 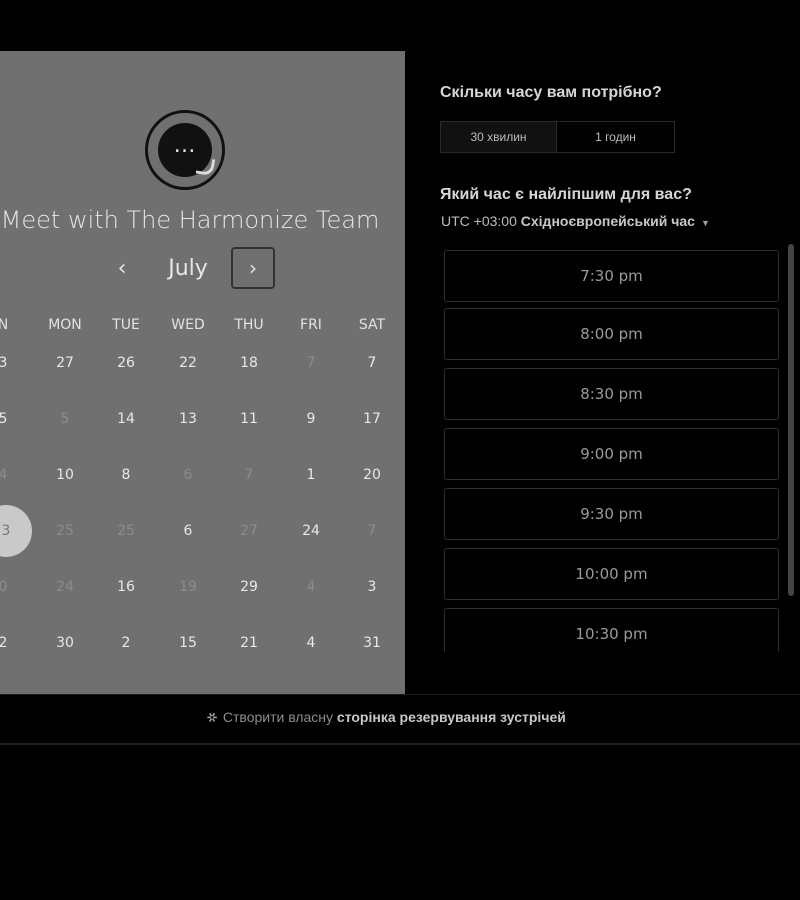 What do you see at coordinates (372, 475) in the screenshot?
I see `calendar-day: 20` at bounding box center [372, 475].